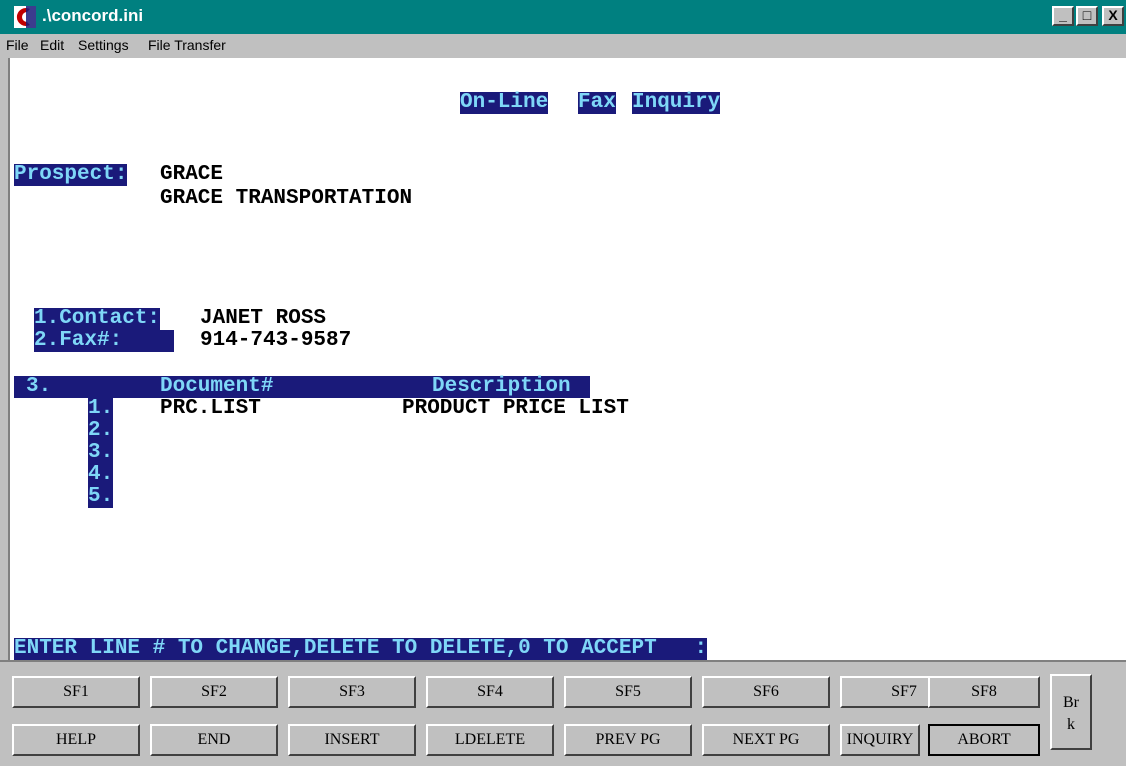  Describe the element at coordinates (286, 198) in the screenshot. I see `prospect-name: GRACE TRANSPORTATION` at that location.